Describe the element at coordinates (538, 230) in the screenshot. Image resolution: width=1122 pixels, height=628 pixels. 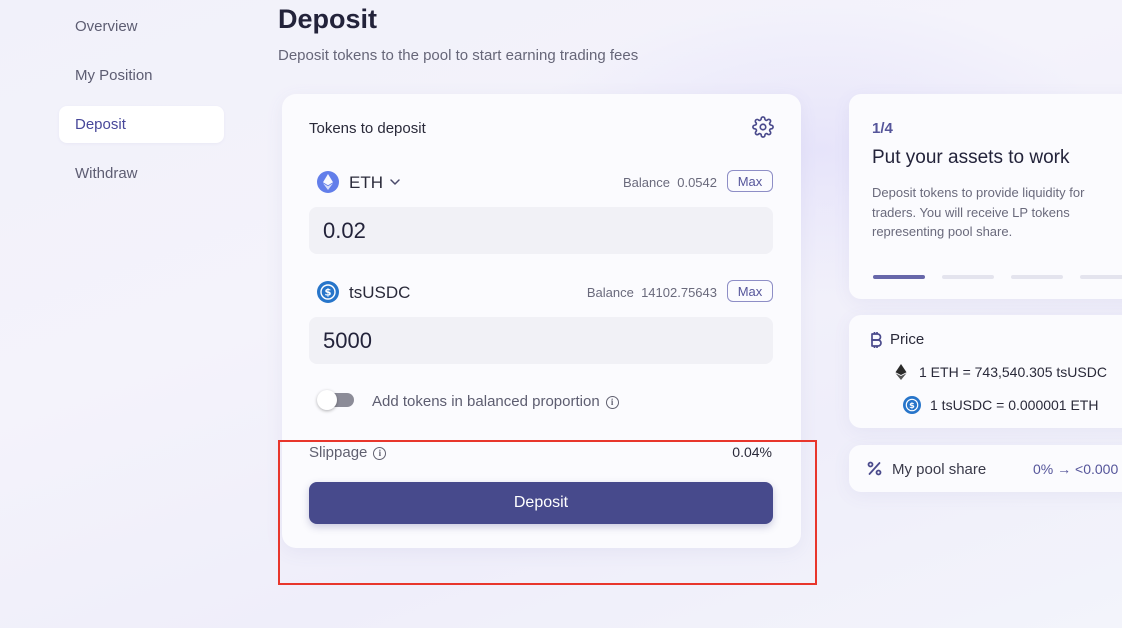
I see `token-a-amount-input` at that location.